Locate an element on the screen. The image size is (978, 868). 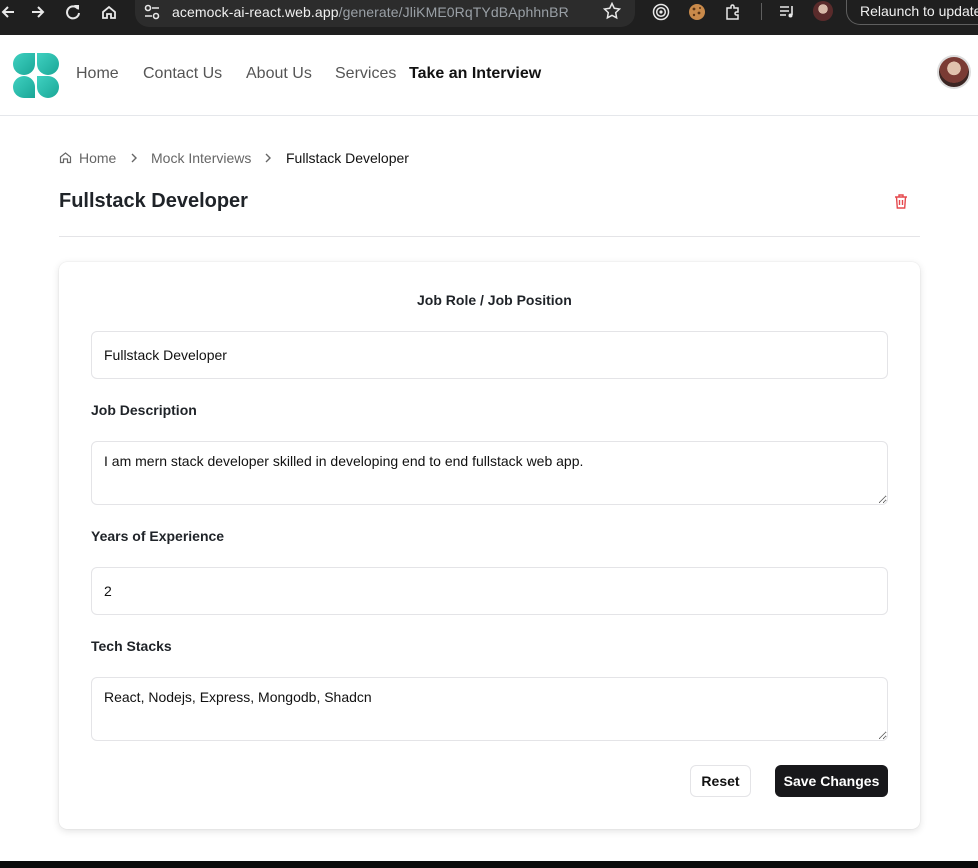
relaunch-button: Relaunch to update is located at coordinates (912, 12).